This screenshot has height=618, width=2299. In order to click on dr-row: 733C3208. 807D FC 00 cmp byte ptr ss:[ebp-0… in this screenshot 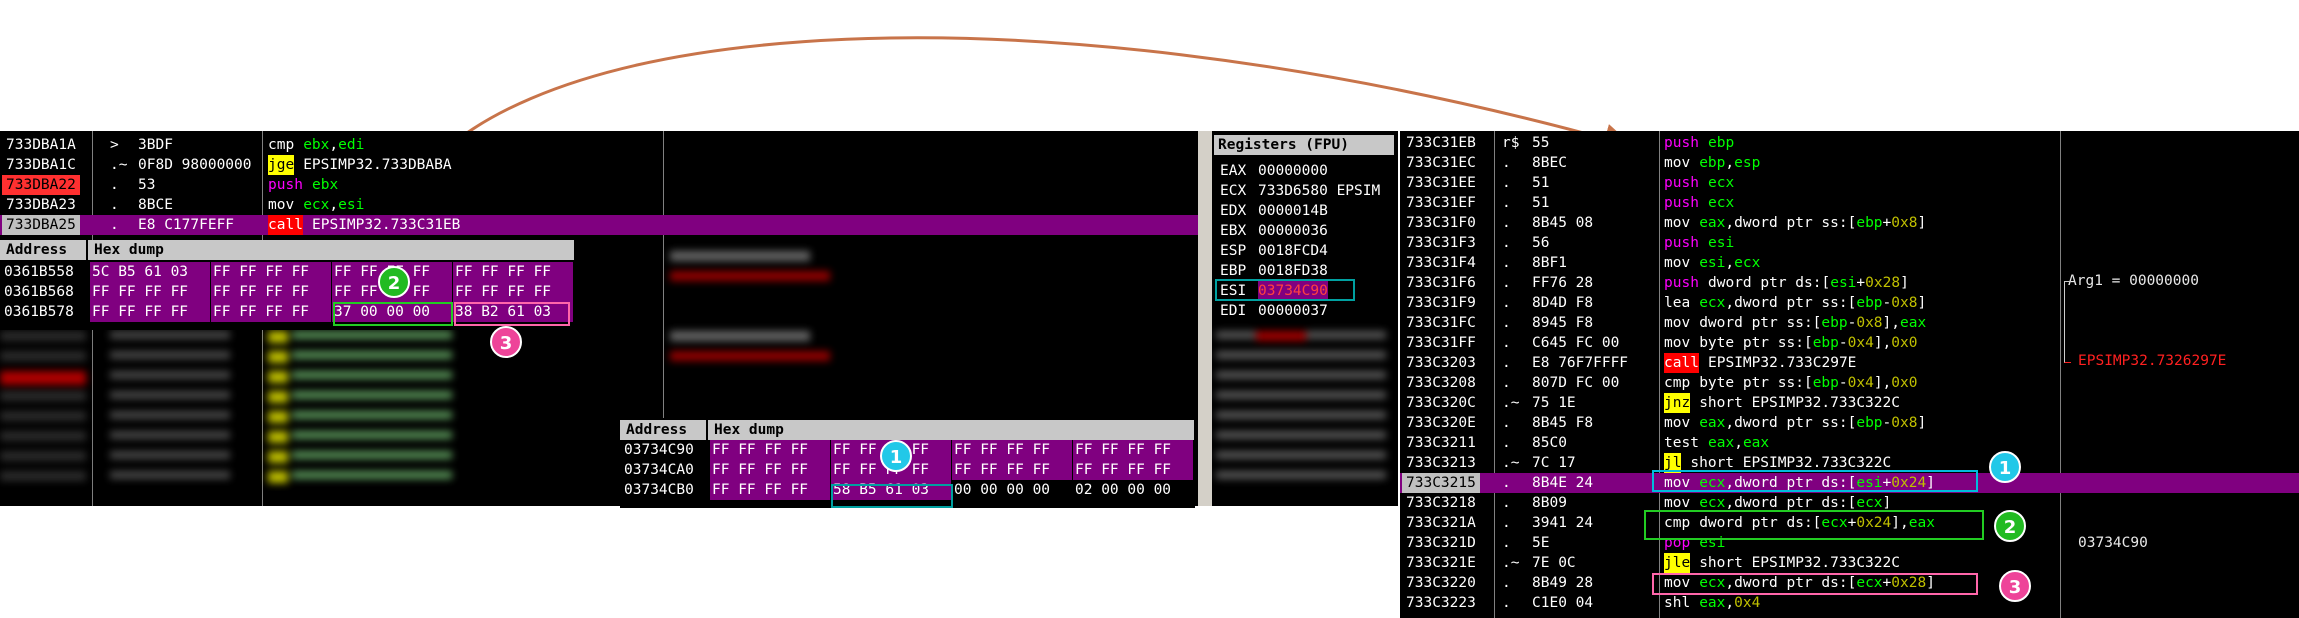, I will do `click(1849, 383)`.